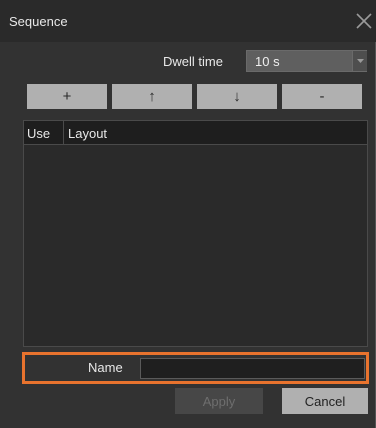 The width and height of the screenshot is (376, 428). I want to click on column-header-use: Use, so click(38, 133).